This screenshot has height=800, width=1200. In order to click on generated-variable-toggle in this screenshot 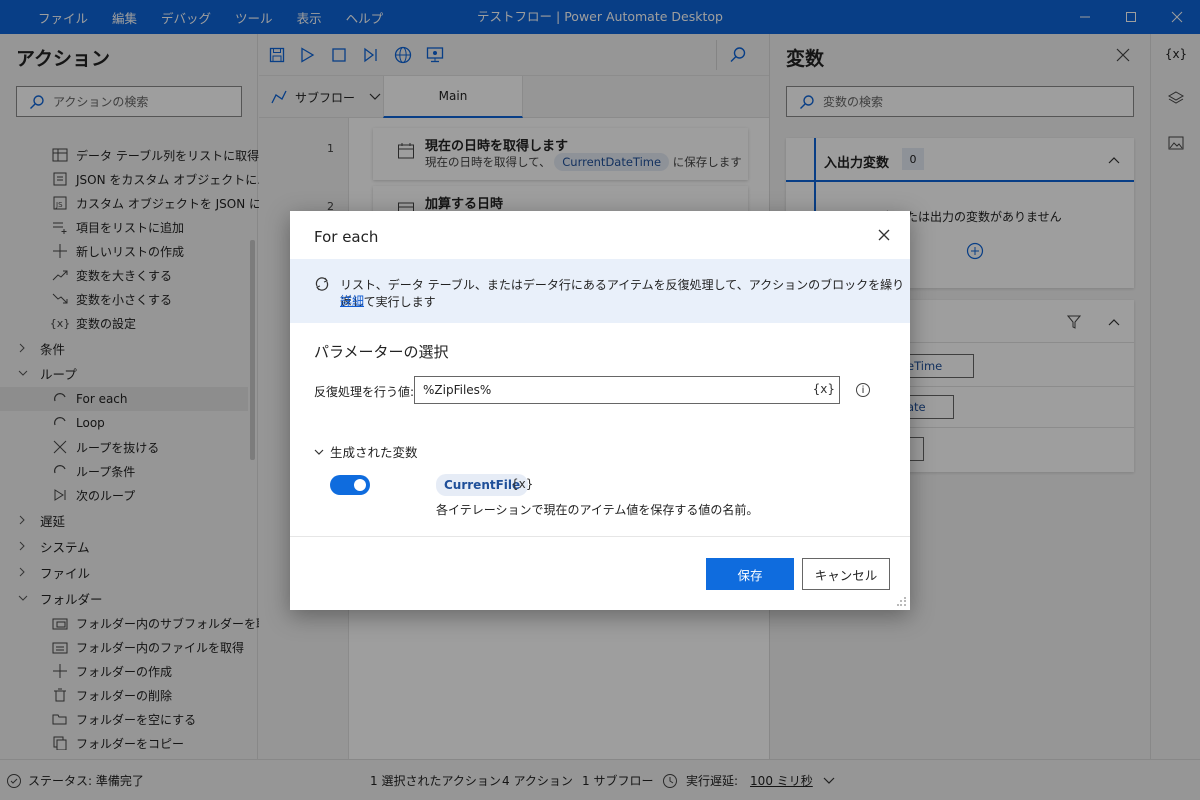, I will do `click(350, 485)`.